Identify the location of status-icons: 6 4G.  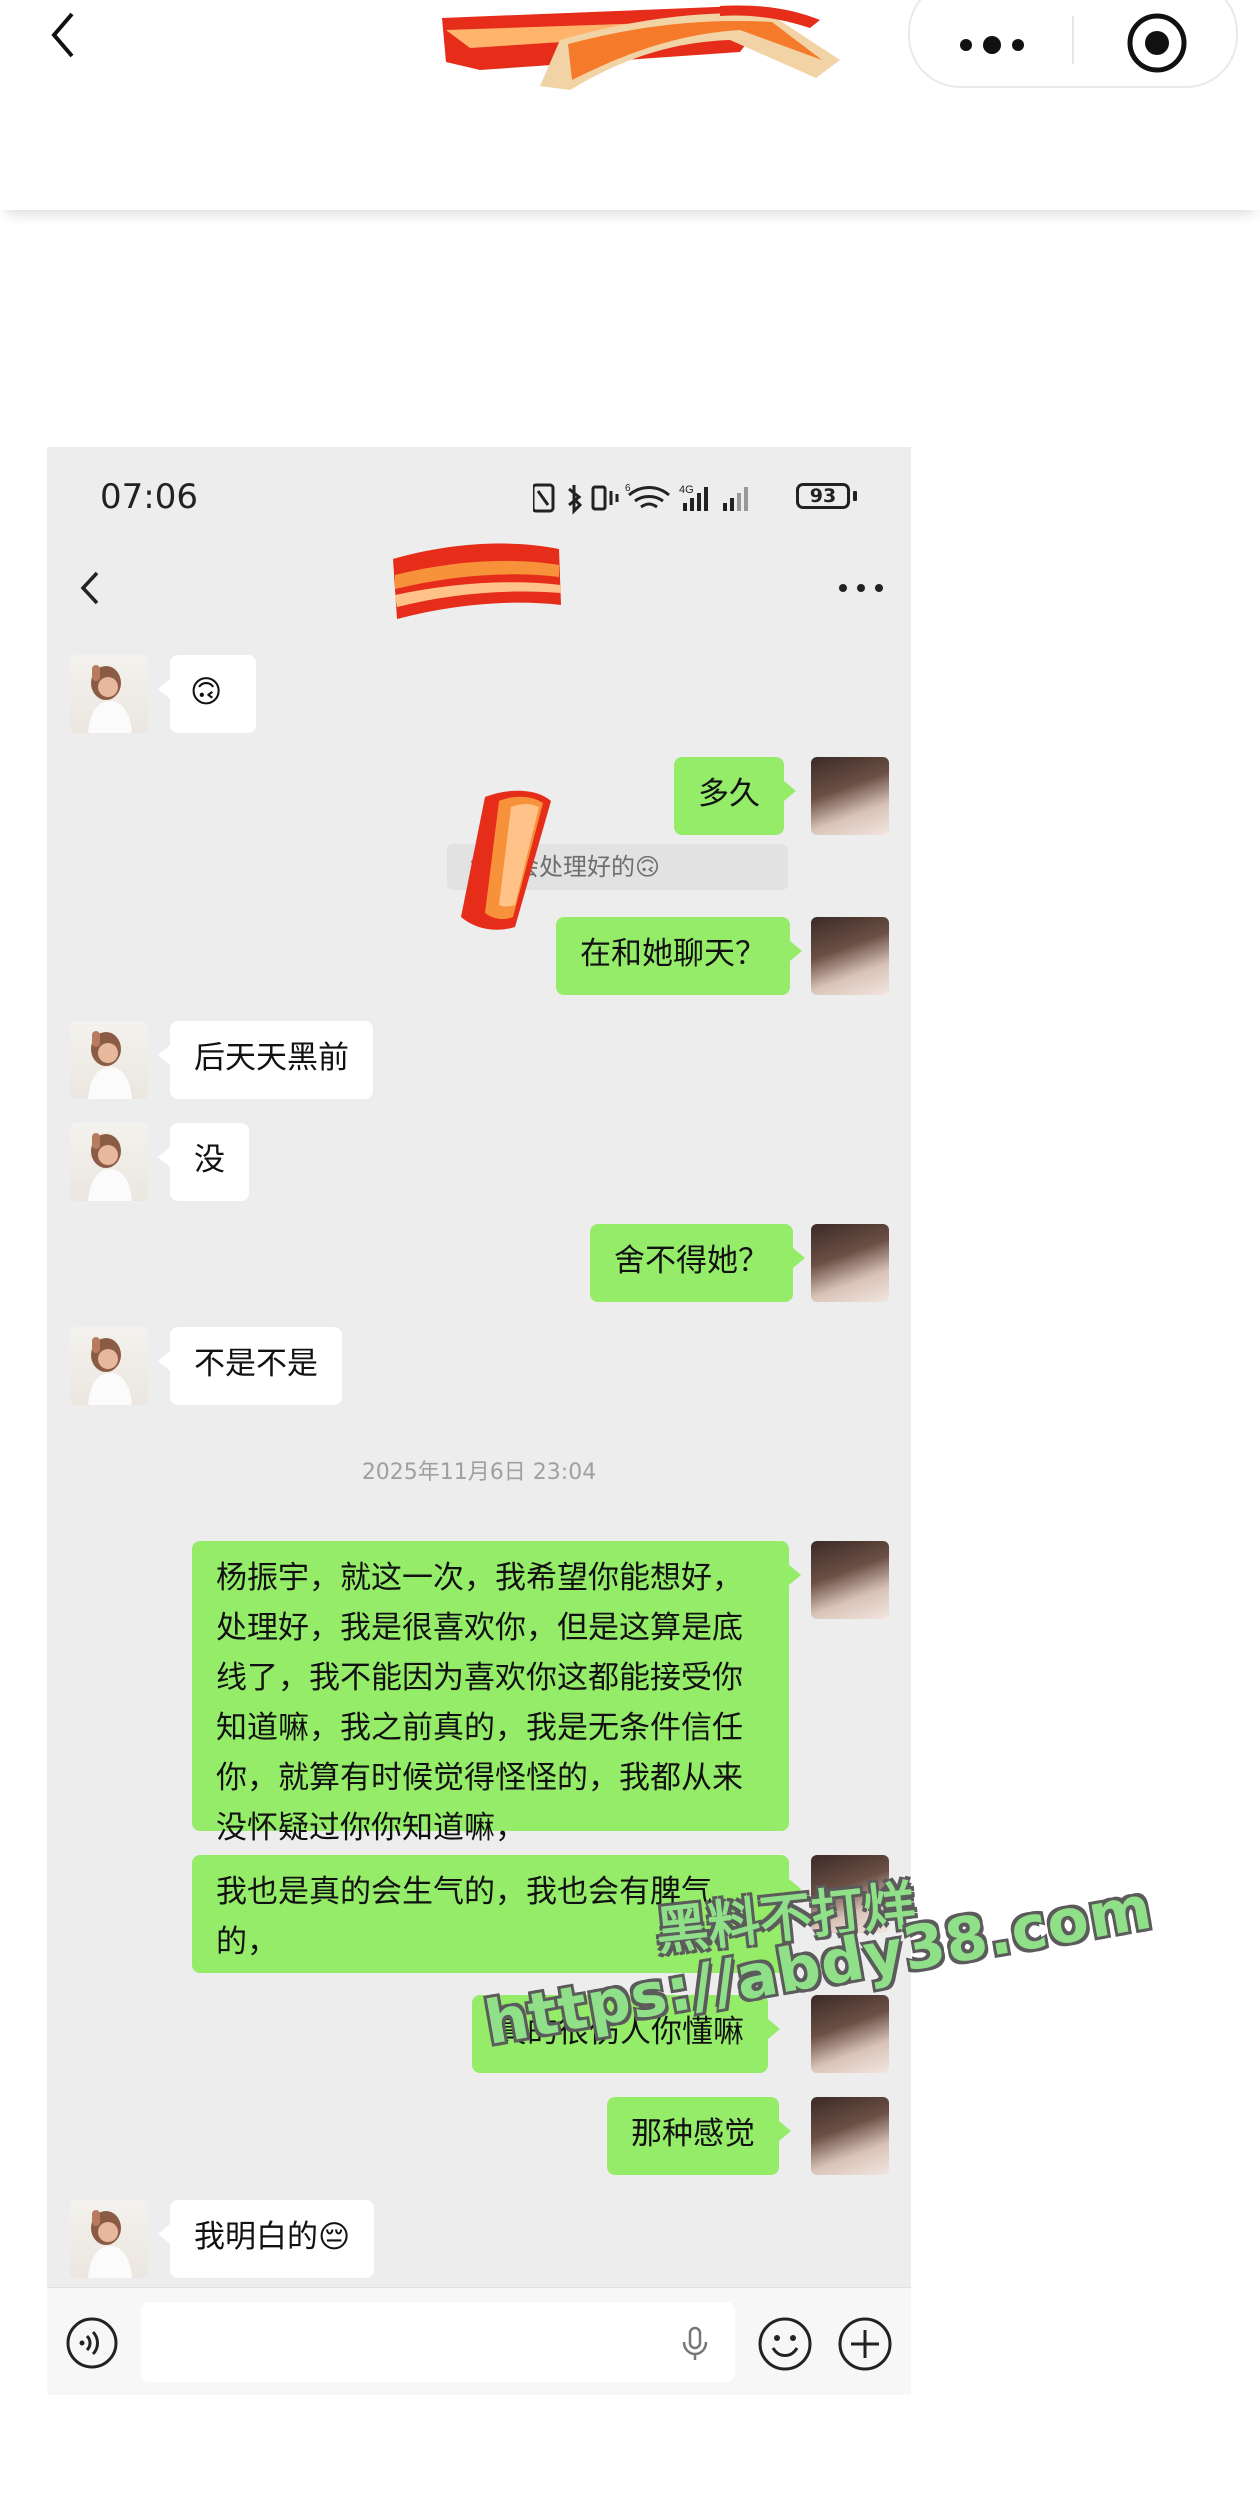
(640, 499).